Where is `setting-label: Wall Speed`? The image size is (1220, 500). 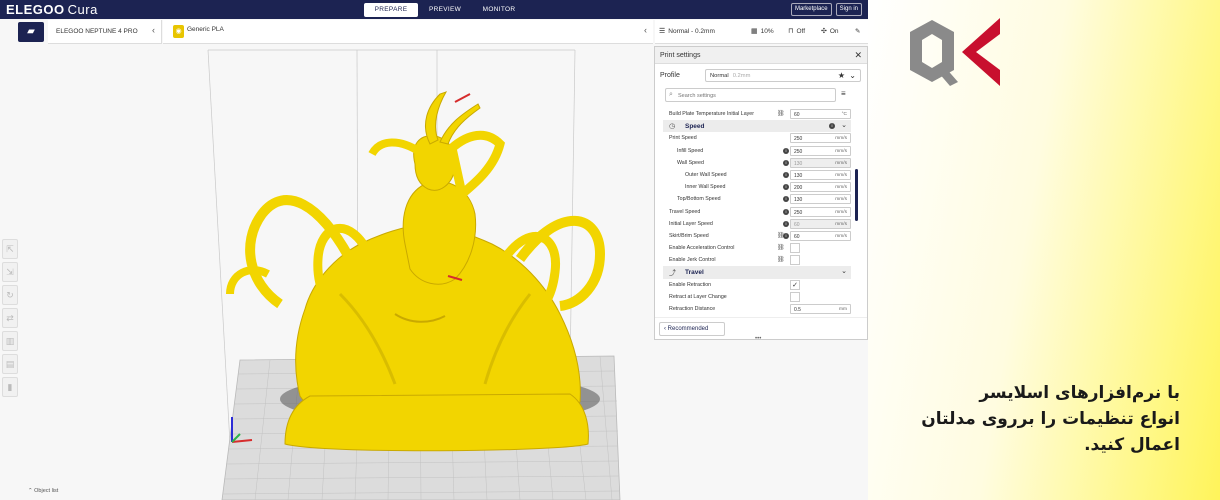
setting-label: Wall Speed is located at coordinates (690, 162).